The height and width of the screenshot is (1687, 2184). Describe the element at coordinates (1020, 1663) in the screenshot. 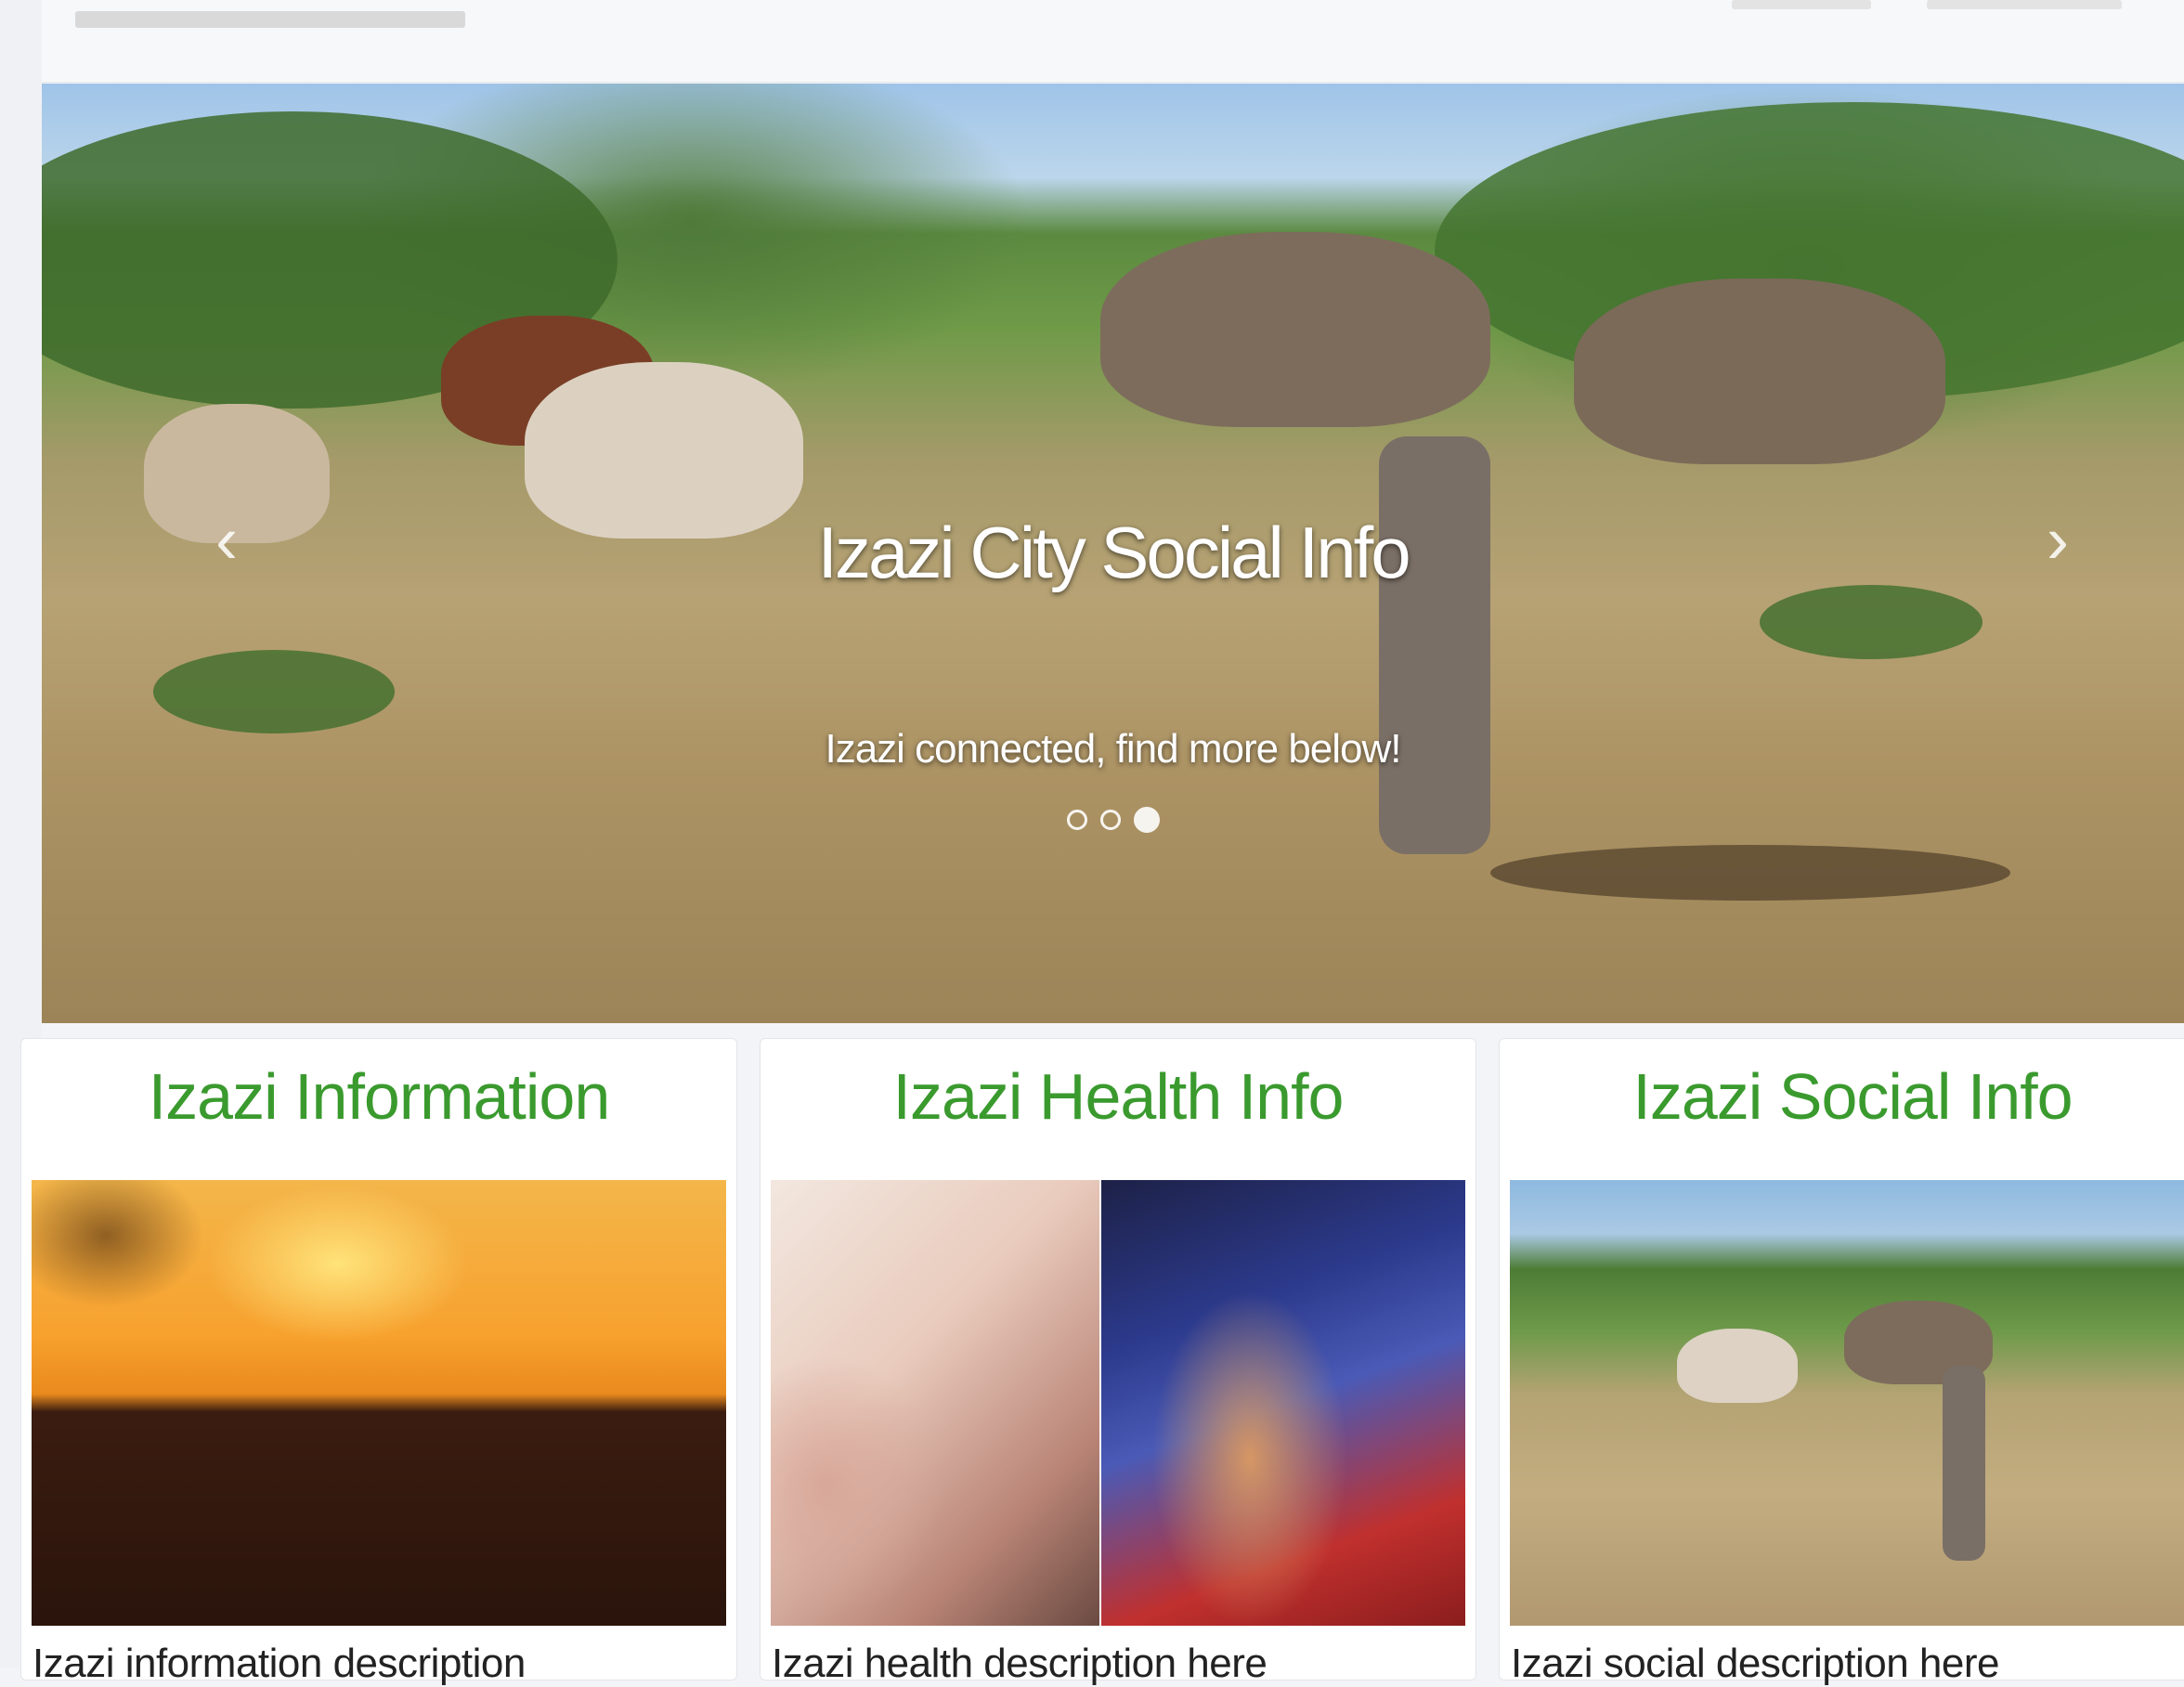

I see `card-description: Izazi health description here` at that location.